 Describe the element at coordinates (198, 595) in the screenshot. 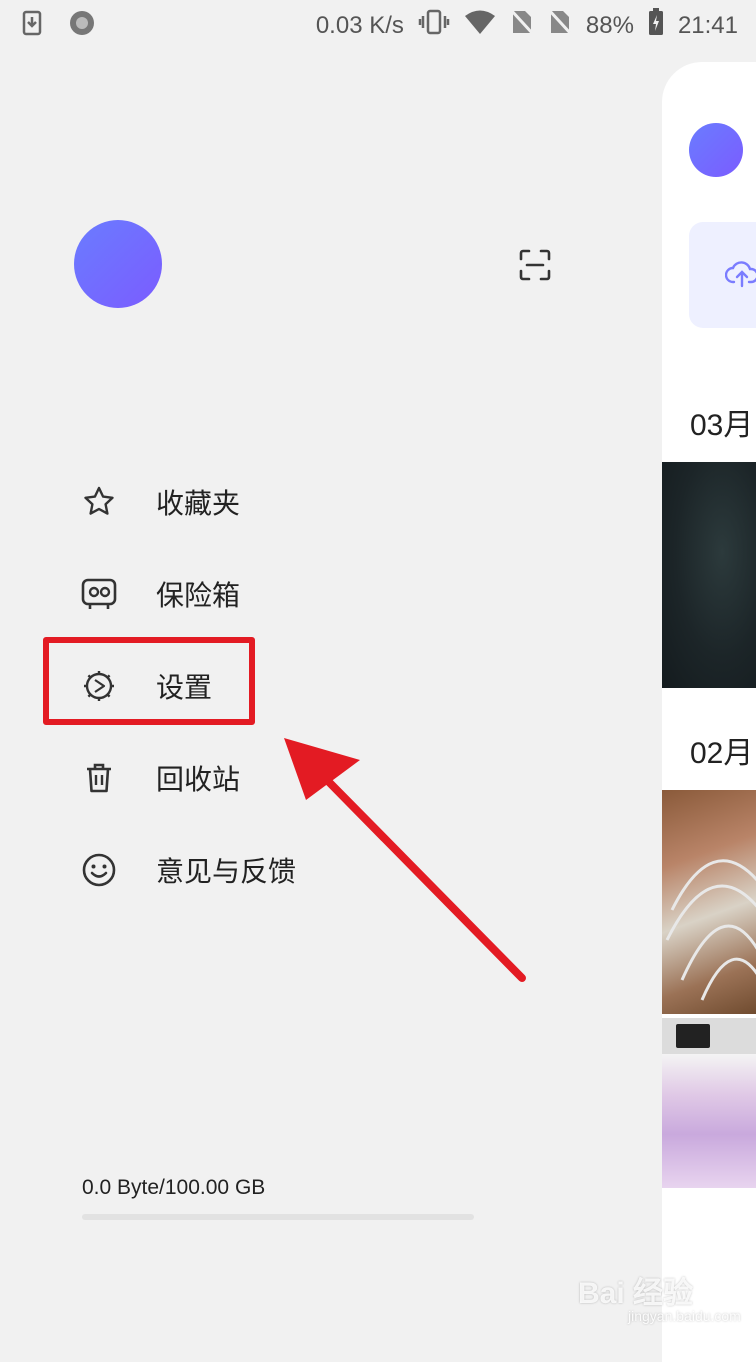

I see `menu-item-label: 保险箱` at that location.